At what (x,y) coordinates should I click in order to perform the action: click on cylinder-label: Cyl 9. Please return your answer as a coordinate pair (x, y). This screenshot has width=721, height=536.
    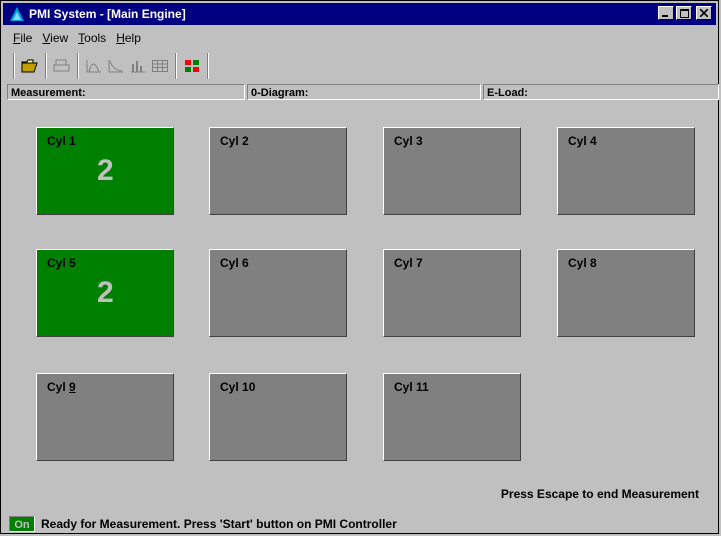
    Looking at the image, I should click on (61, 387).